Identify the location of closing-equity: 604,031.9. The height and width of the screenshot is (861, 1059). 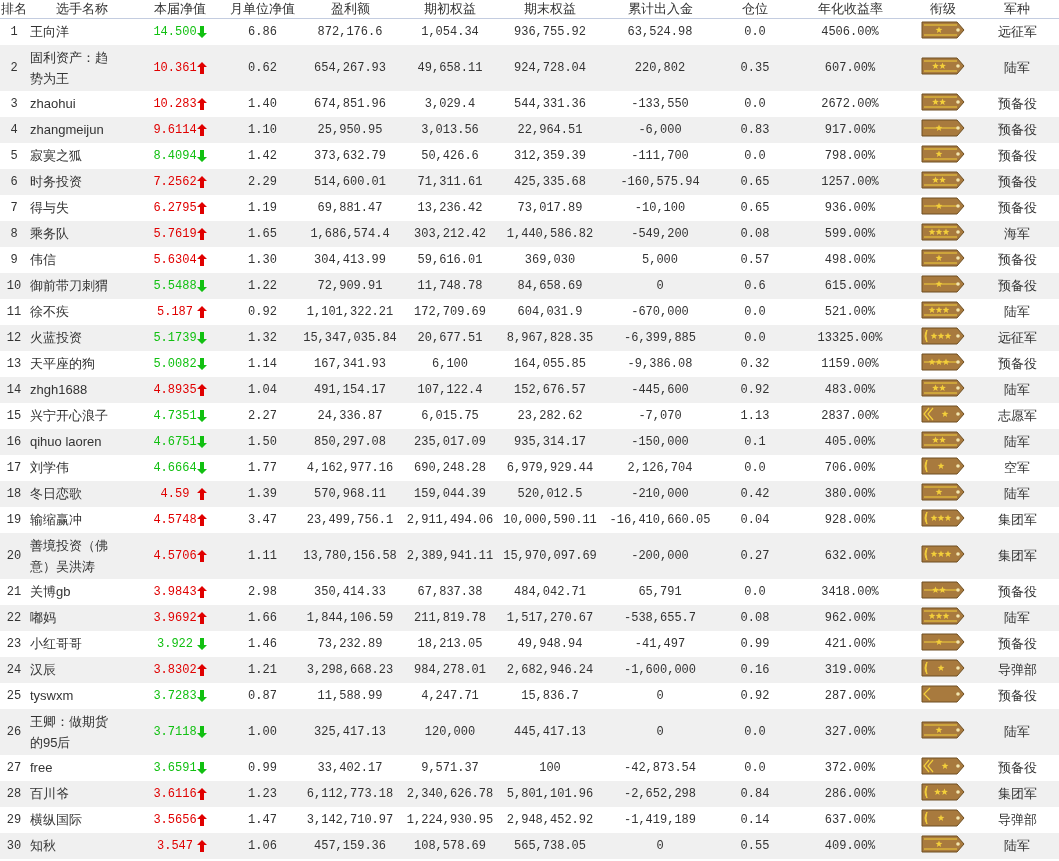
(550, 311).